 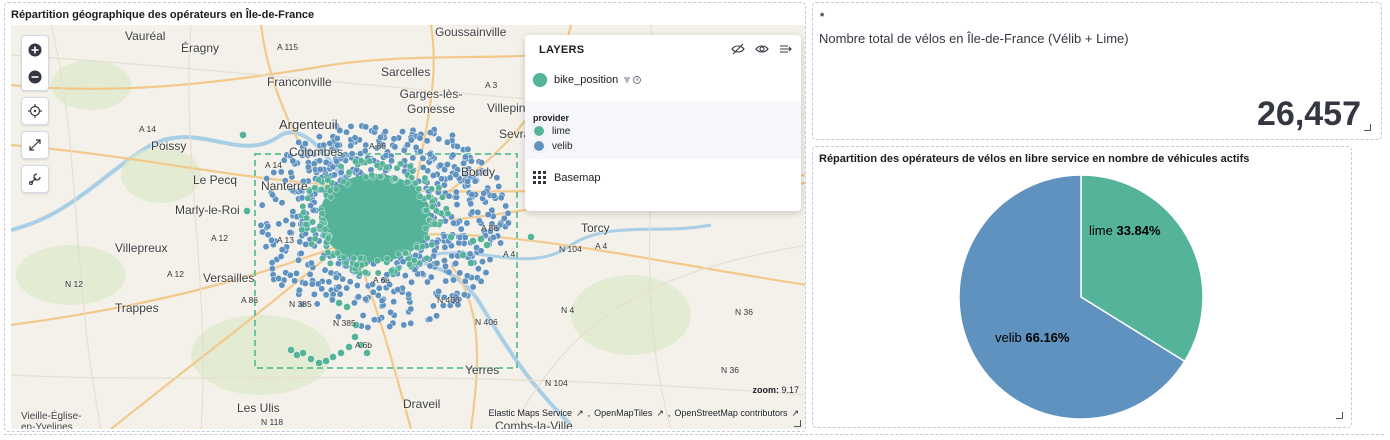 I want to click on place-label: Torcy, so click(x=595, y=228).